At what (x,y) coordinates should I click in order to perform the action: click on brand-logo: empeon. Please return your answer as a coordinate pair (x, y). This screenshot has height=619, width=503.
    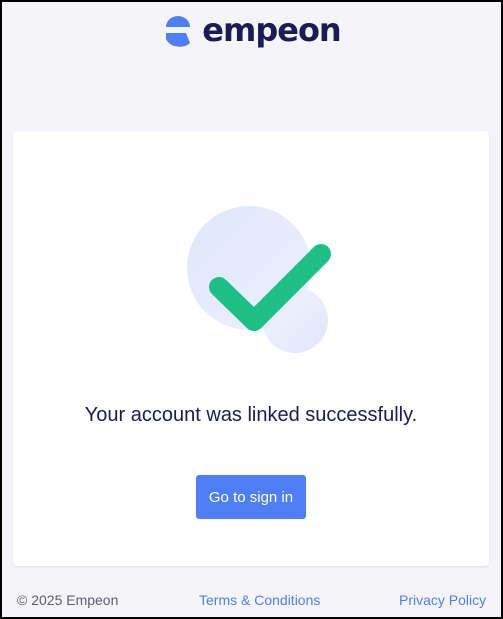
    Looking at the image, I should click on (252, 30).